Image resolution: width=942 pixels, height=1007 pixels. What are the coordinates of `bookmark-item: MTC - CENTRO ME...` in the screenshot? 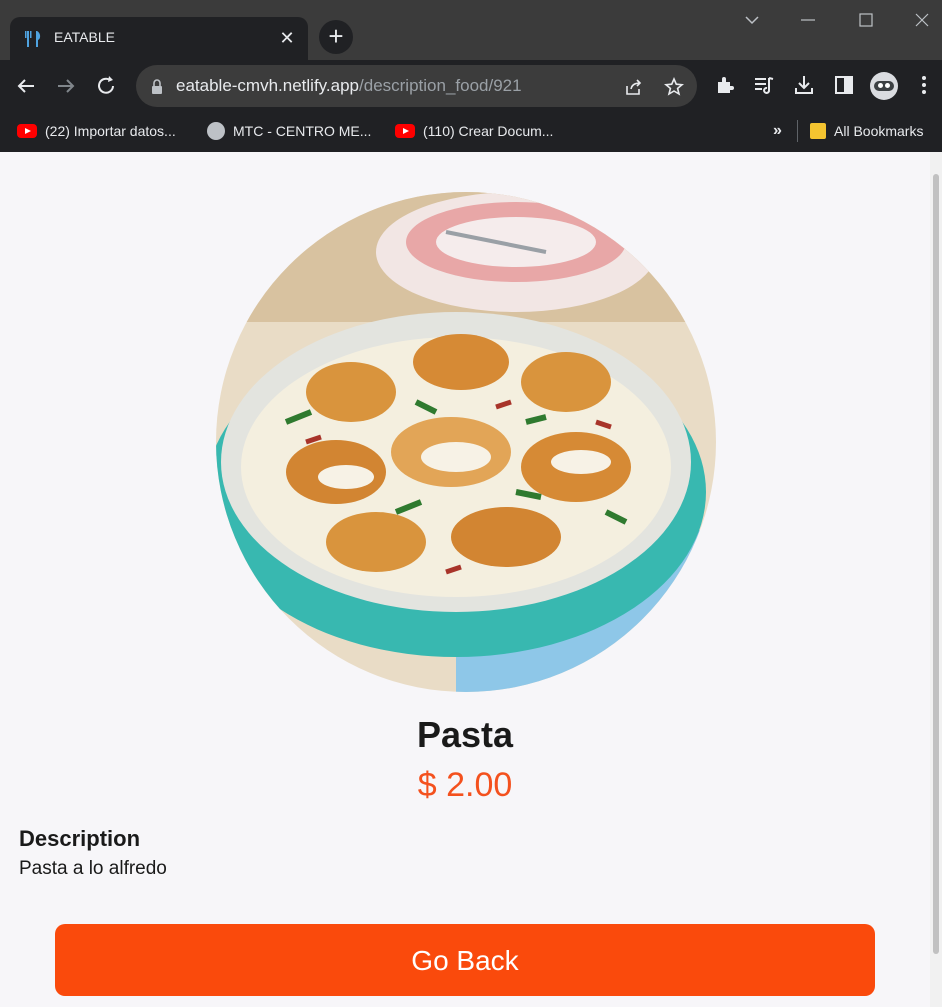 It's located at (289, 131).